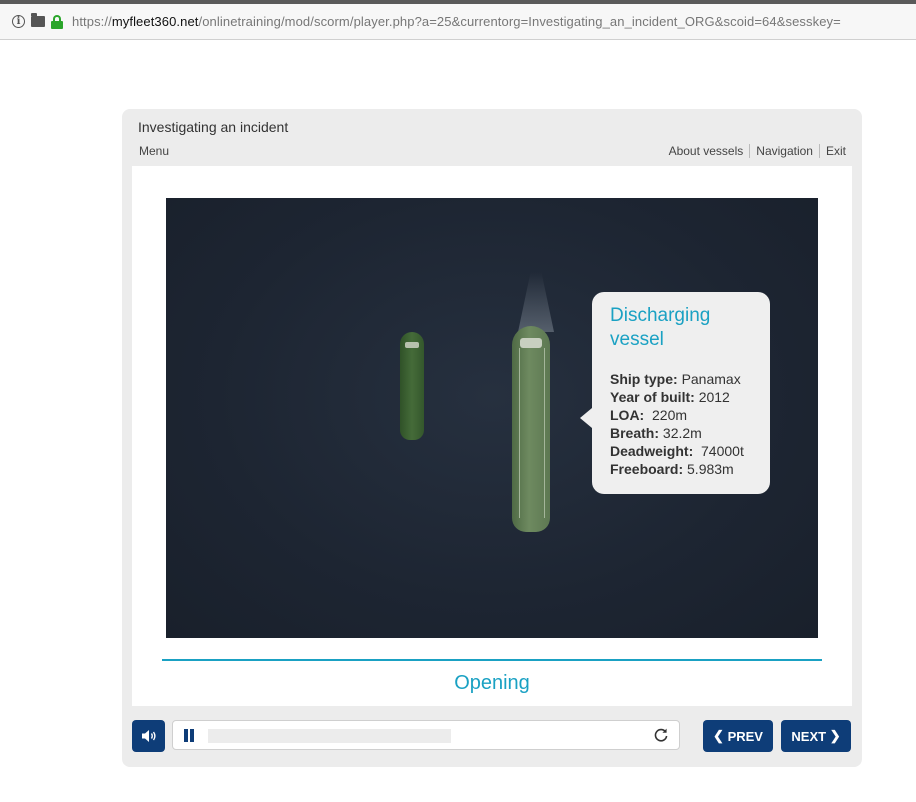 The width and height of the screenshot is (916, 802). Describe the element at coordinates (627, 415) in the screenshot. I see `detail-label: LOA:` at that location.